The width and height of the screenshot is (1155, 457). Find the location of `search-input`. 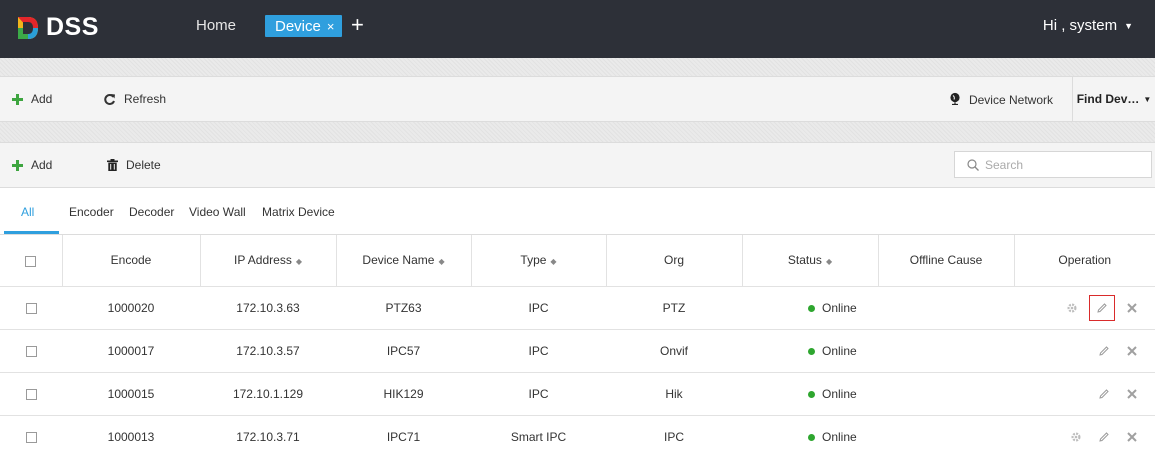

search-input is located at coordinates (1065, 164).